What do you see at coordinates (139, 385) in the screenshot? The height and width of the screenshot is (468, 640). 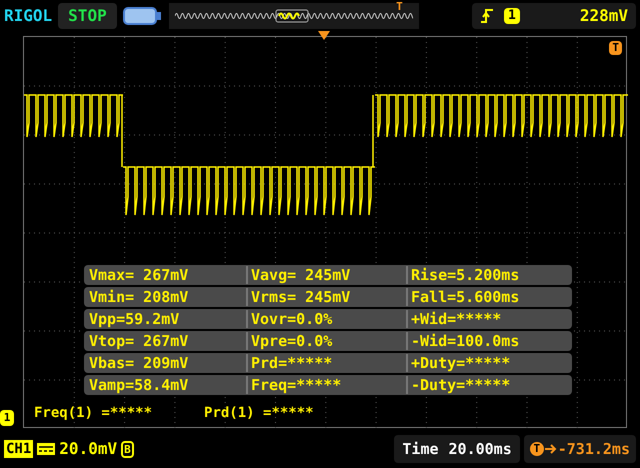 I see `measurement-value: Vamp=58.4mV` at bounding box center [139, 385].